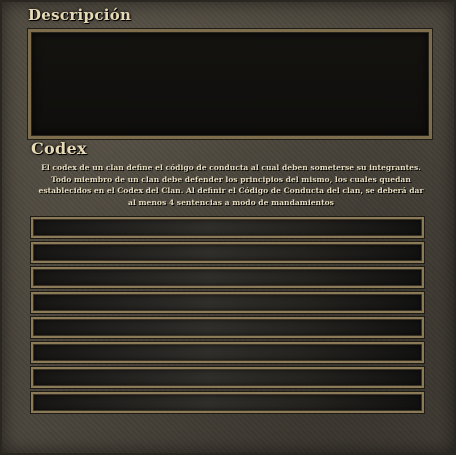 This screenshot has height=455, width=456. I want to click on codex-title: Codex, so click(59, 148).